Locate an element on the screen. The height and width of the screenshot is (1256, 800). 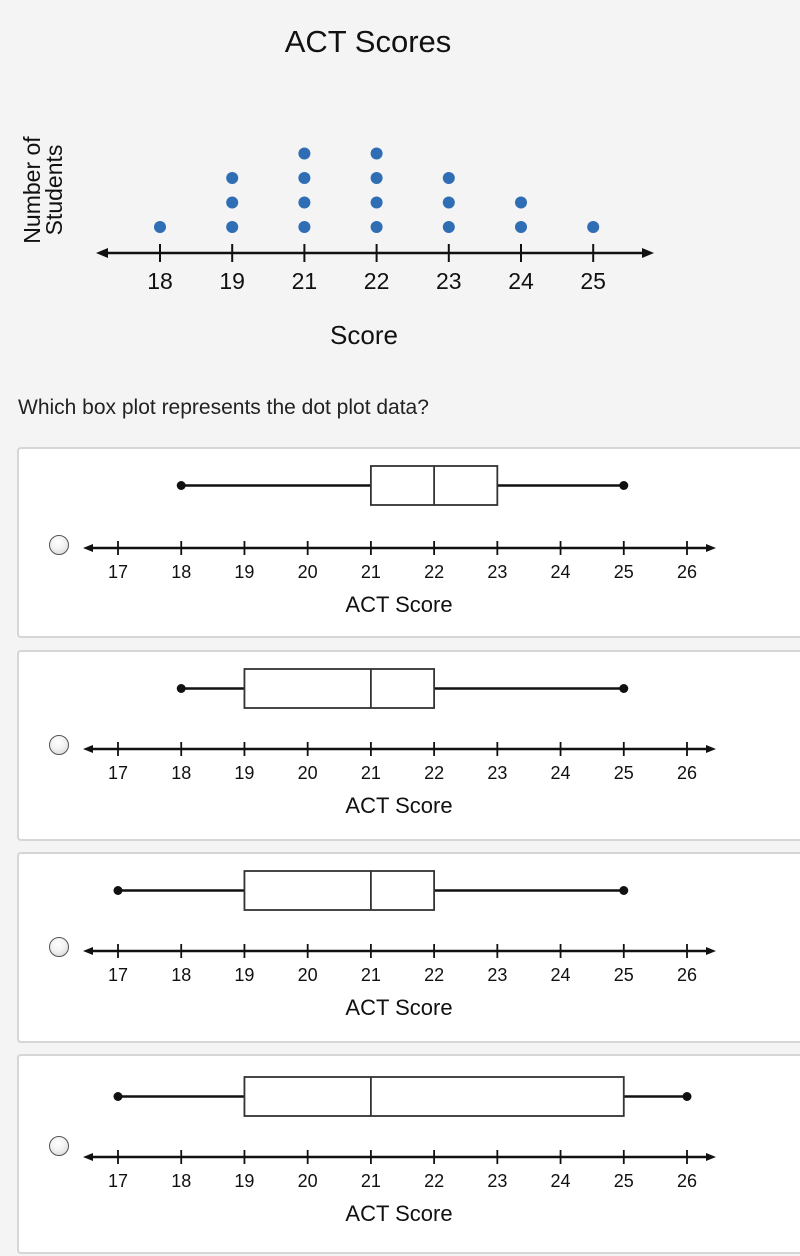
answer-option-1: 17 18 19 20 21 22 23 24 25 26 ACT Score is located at coordinates (408, 542).